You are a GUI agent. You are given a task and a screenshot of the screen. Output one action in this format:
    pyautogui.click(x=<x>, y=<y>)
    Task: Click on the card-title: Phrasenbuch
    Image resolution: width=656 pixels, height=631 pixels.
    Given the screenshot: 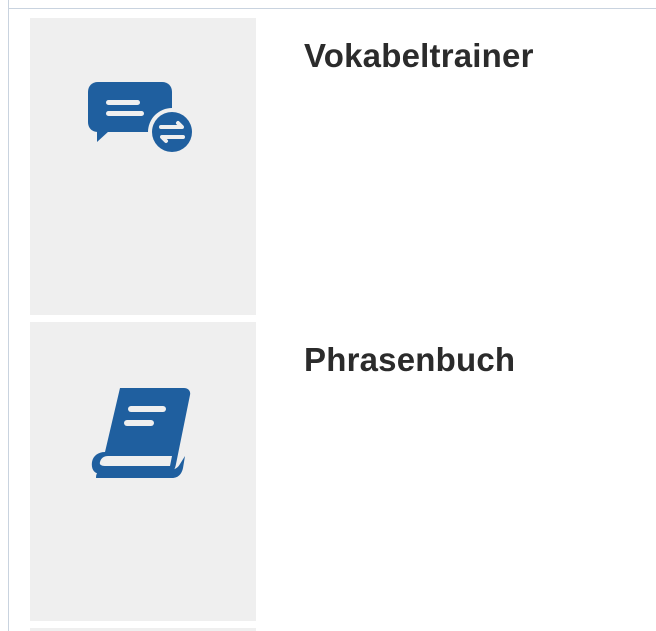 What is the action you would take?
    pyautogui.click(x=409, y=360)
    